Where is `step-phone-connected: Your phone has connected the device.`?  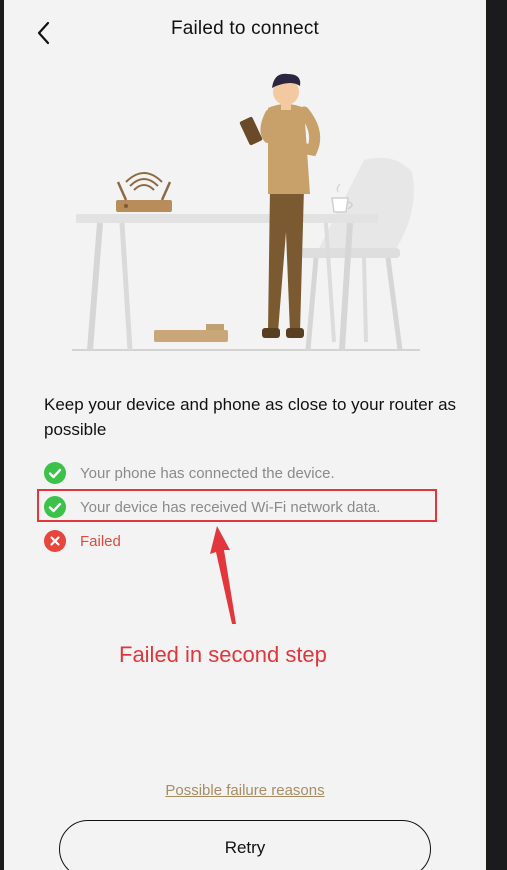 step-phone-connected: Your phone has connected the device. is located at coordinates (189, 473).